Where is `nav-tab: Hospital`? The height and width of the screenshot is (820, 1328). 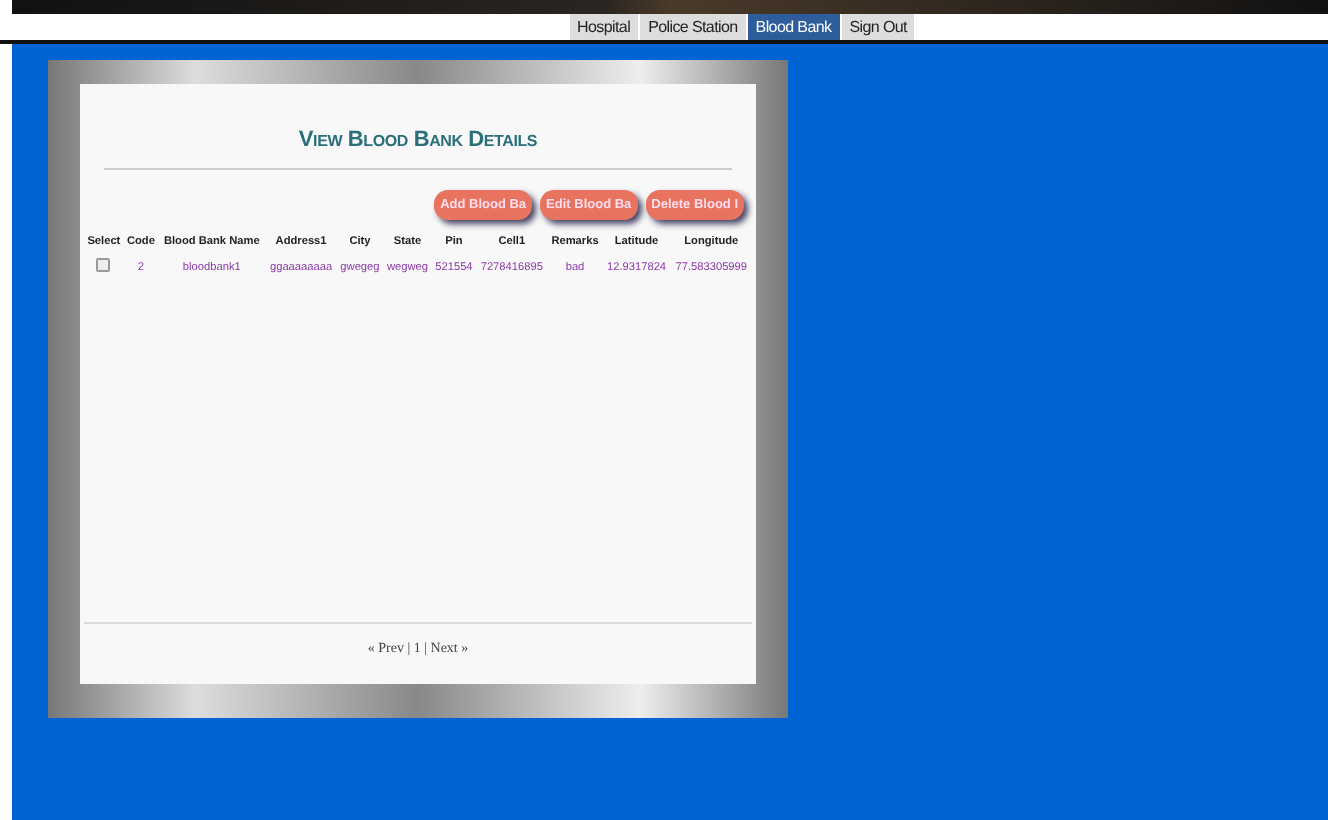 nav-tab: Hospital is located at coordinates (604, 27).